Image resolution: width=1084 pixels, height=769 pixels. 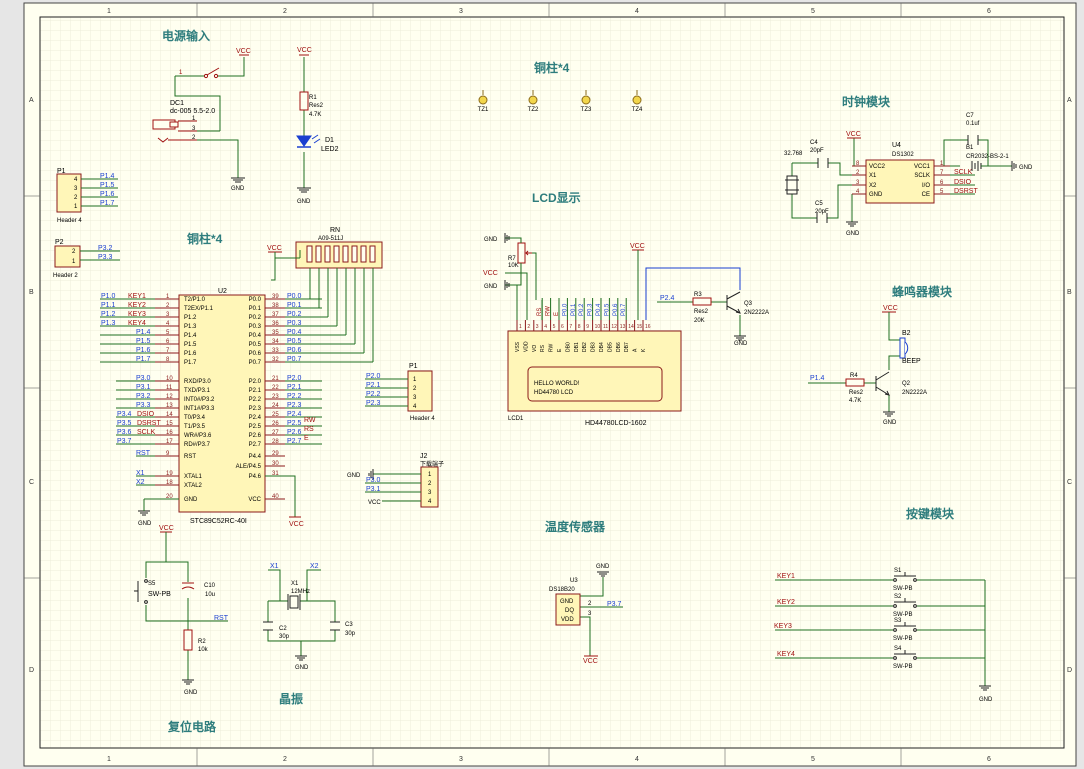 I want to click on standoff-label: TZ1, so click(x=483, y=110).